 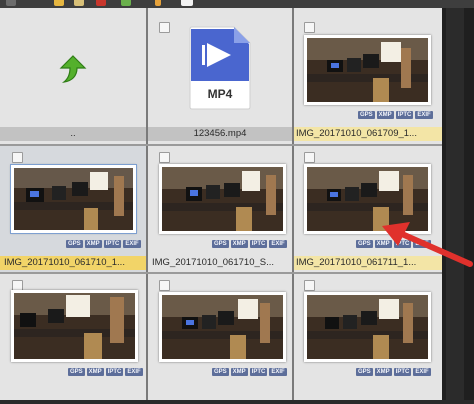 I want to click on annotation-arrow-icon, so click(x=427, y=244).